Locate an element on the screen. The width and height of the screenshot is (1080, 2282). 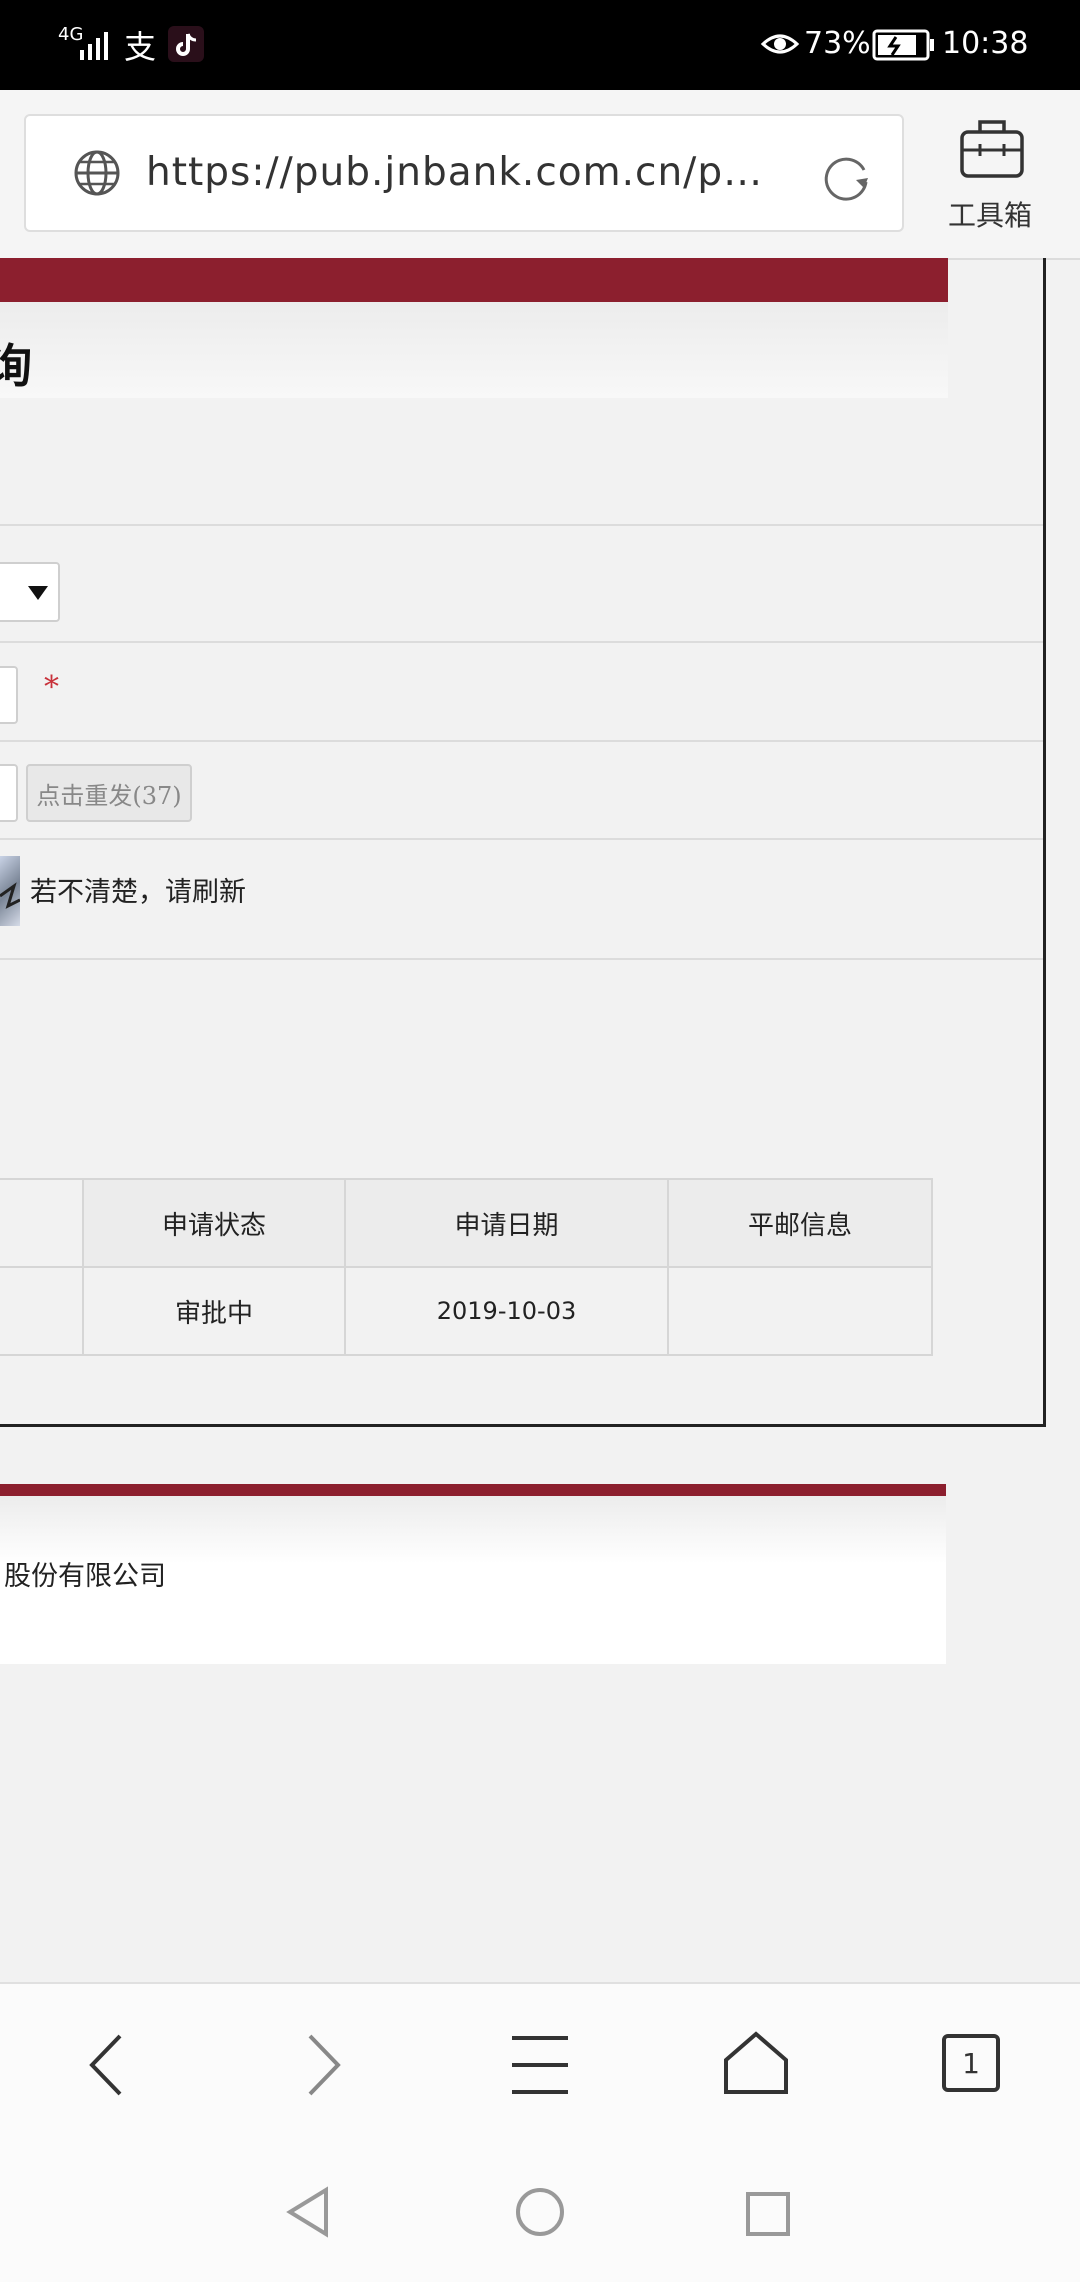
eye-icon is located at coordinates (780, 44).